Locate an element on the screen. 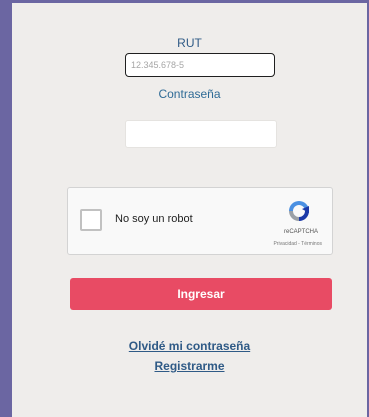 Image resolution: width=369 pixels, height=417 pixels. submit-button: Ingresar is located at coordinates (201, 294).